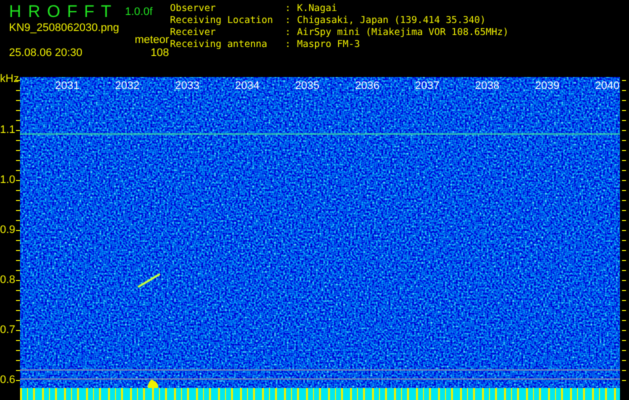  What do you see at coordinates (317, 9) in the screenshot?
I see `info-value: K.Nagai` at bounding box center [317, 9].